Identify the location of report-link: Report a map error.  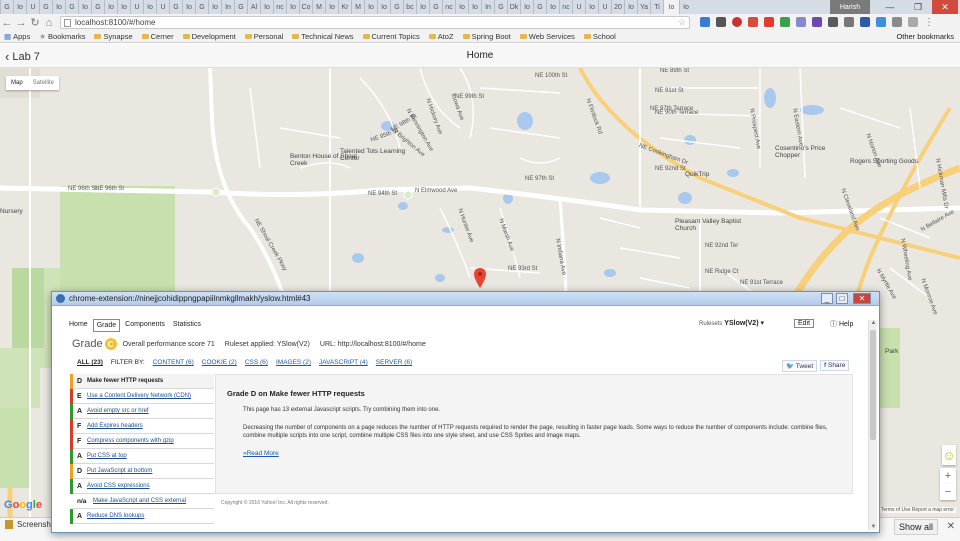
(933, 510).